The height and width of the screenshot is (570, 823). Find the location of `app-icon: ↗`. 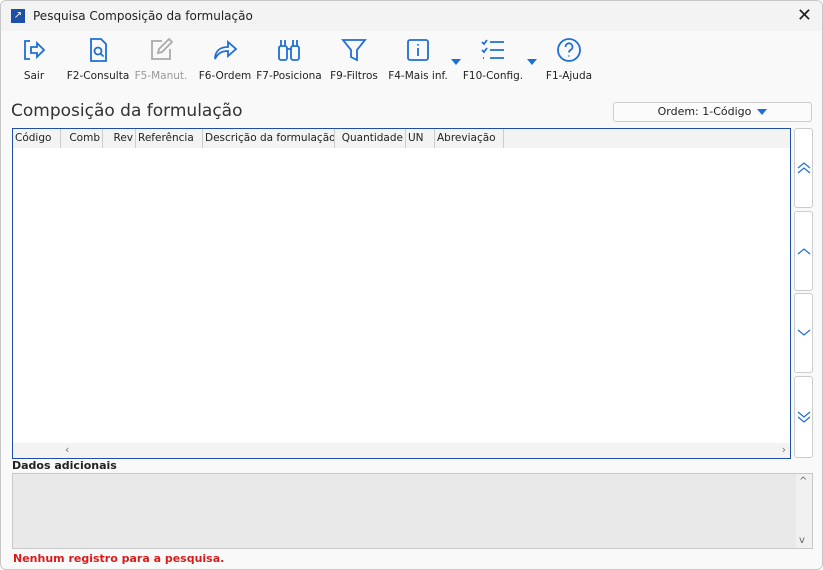

app-icon: ↗ is located at coordinates (18, 16).